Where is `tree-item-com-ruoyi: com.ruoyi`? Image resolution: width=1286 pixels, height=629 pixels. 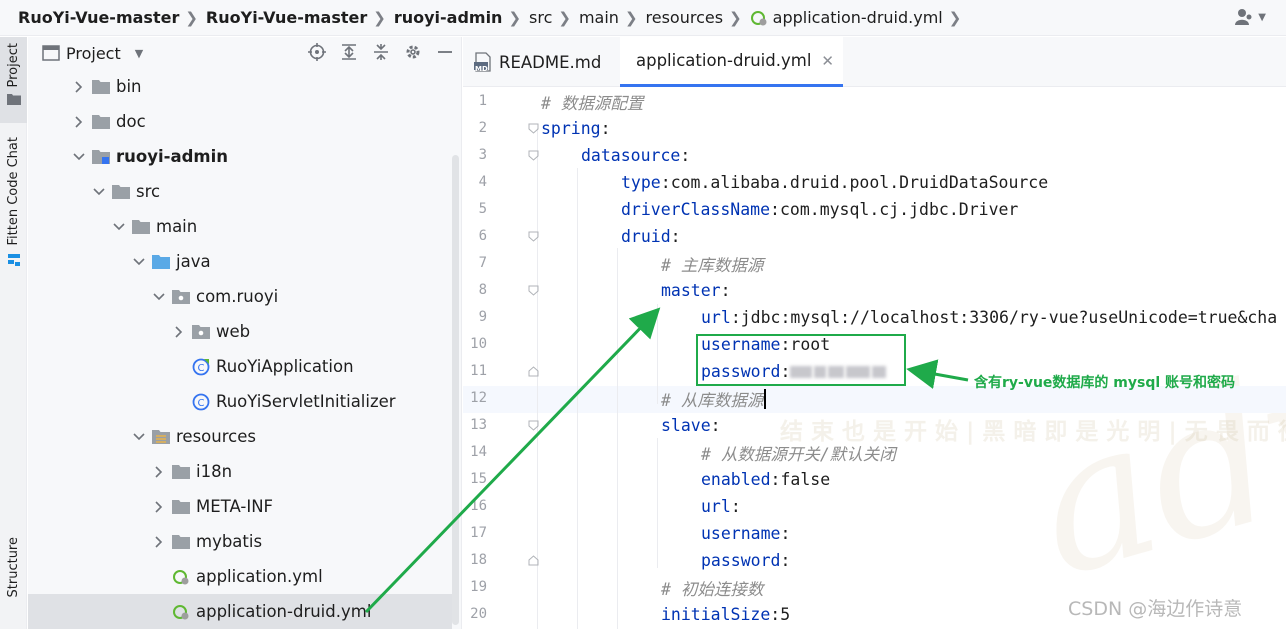
tree-item-com-ruoyi: com.ruoyi is located at coordinates (240, 296).